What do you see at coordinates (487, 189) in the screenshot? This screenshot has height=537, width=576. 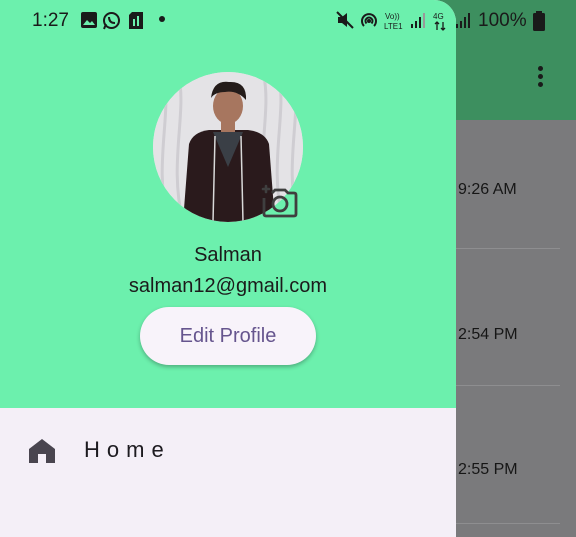 I see `message-time: 9:26 AM` at bounding box center [487, 189].